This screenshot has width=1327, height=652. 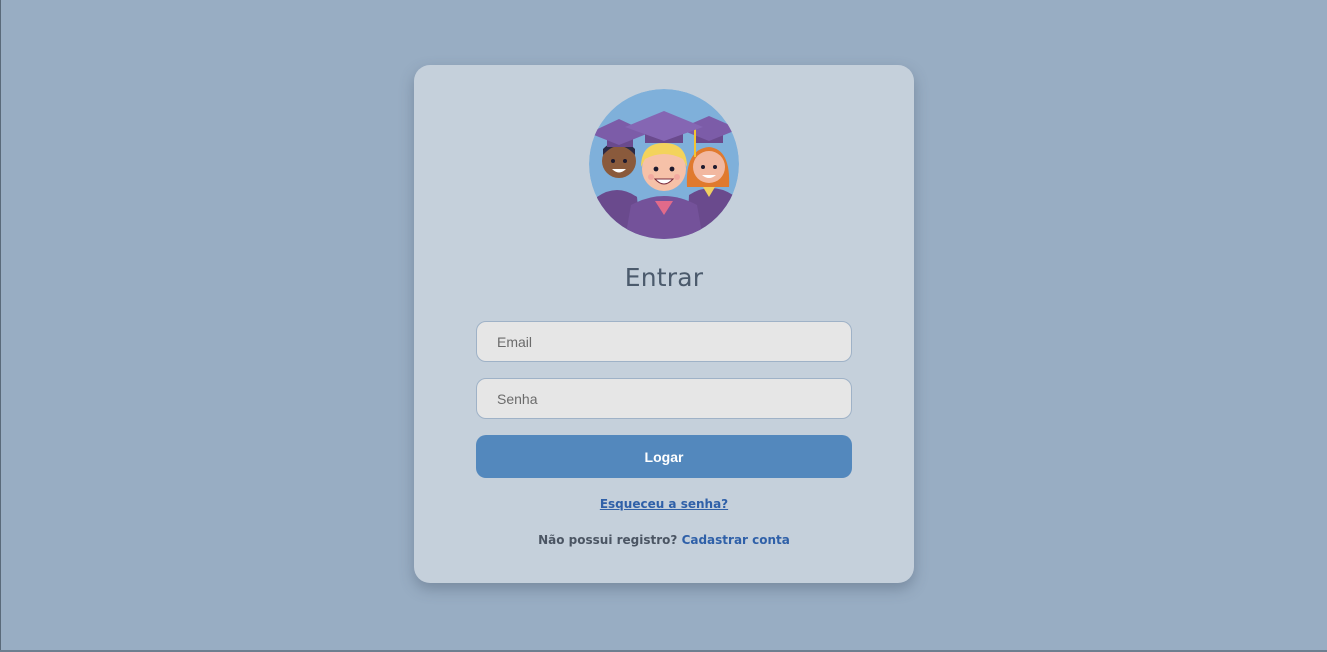 I want to click on login-button: Logar, so click(x=664, y=456).